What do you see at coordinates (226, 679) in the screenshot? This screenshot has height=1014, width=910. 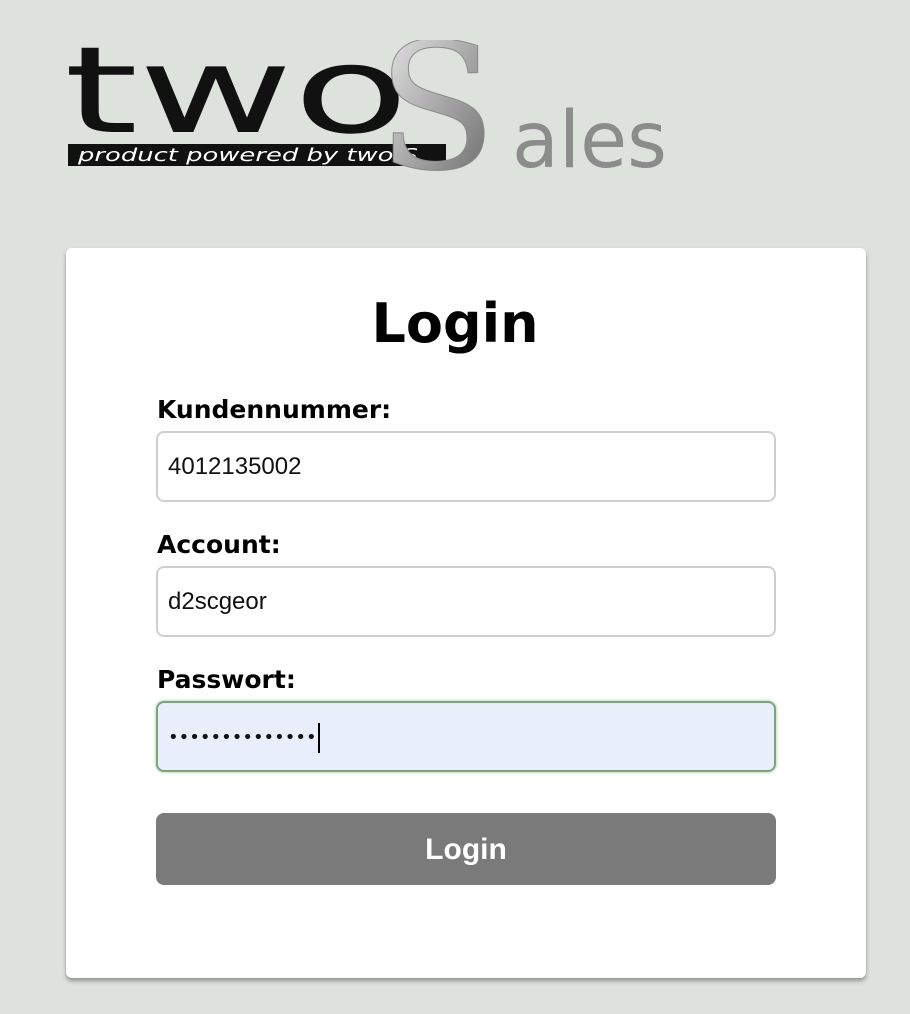 I see `password-label: Passwort:` at bounding box center [226, 679].